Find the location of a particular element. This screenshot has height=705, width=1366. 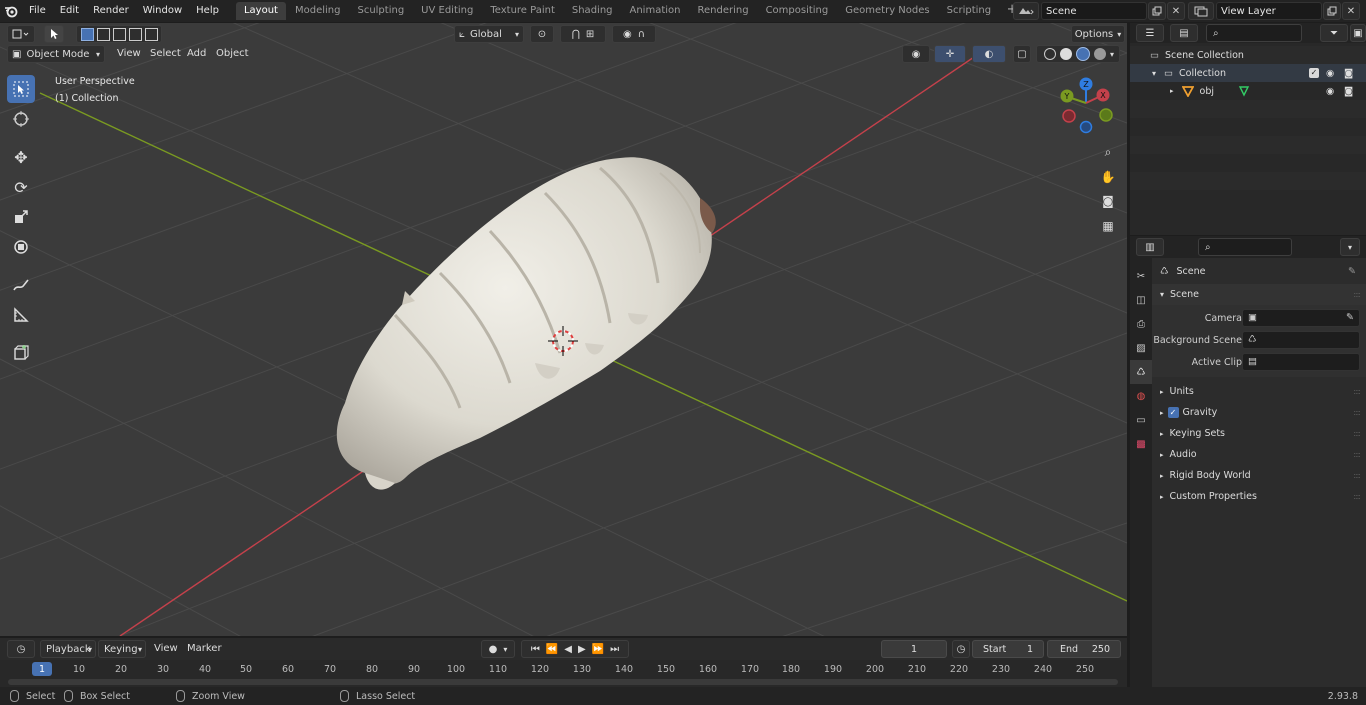

background-scene-field: ♺ is located at coordinates (1301, 340).